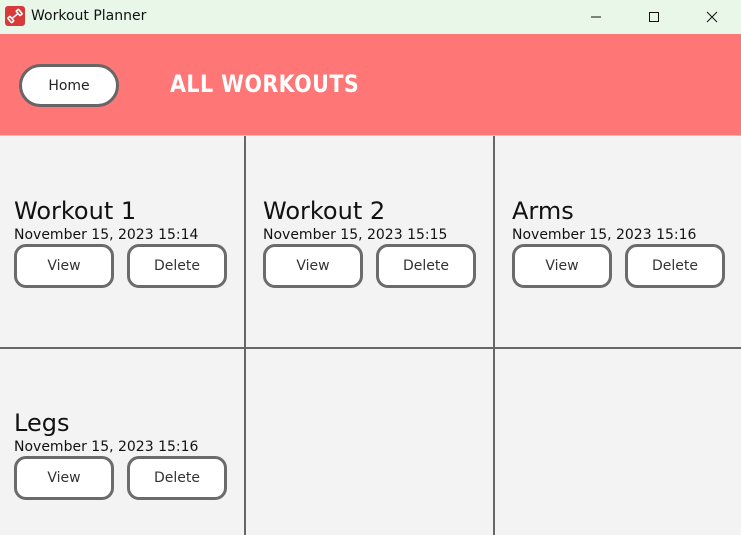 This screenshot has height=535, width=741. What do you see at coordinates (124, 459) in the screenshot?
I see `workout-card: Legs November 15, 2023 15:16 View Delete` at bounding box center [124, 459].